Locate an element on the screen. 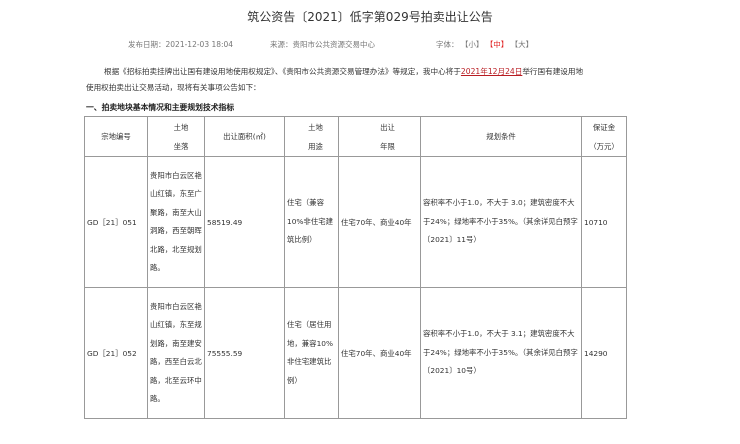 This screenshot has width=740, height=444. intro-text-after: 举行国有建设用地 is located at coordinates (553, 71).